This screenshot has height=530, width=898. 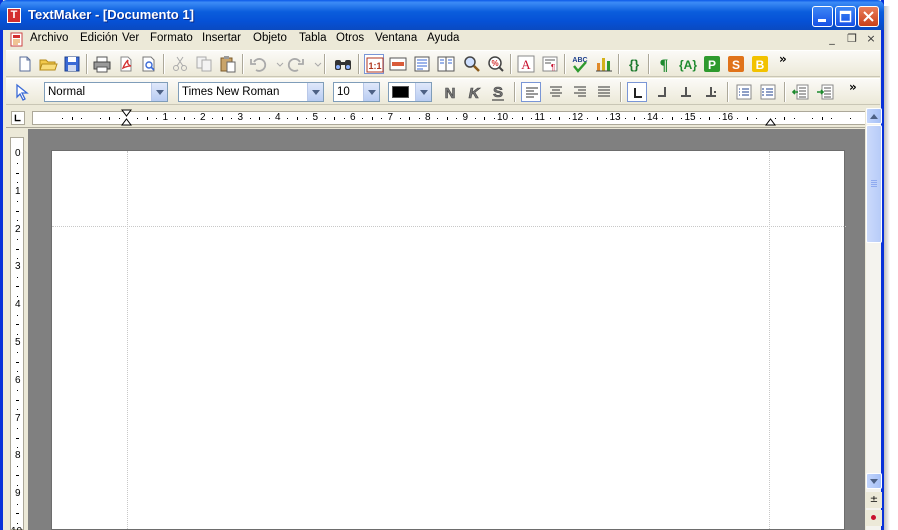 I want to click on align-right-button, so click(x=580, y=92).